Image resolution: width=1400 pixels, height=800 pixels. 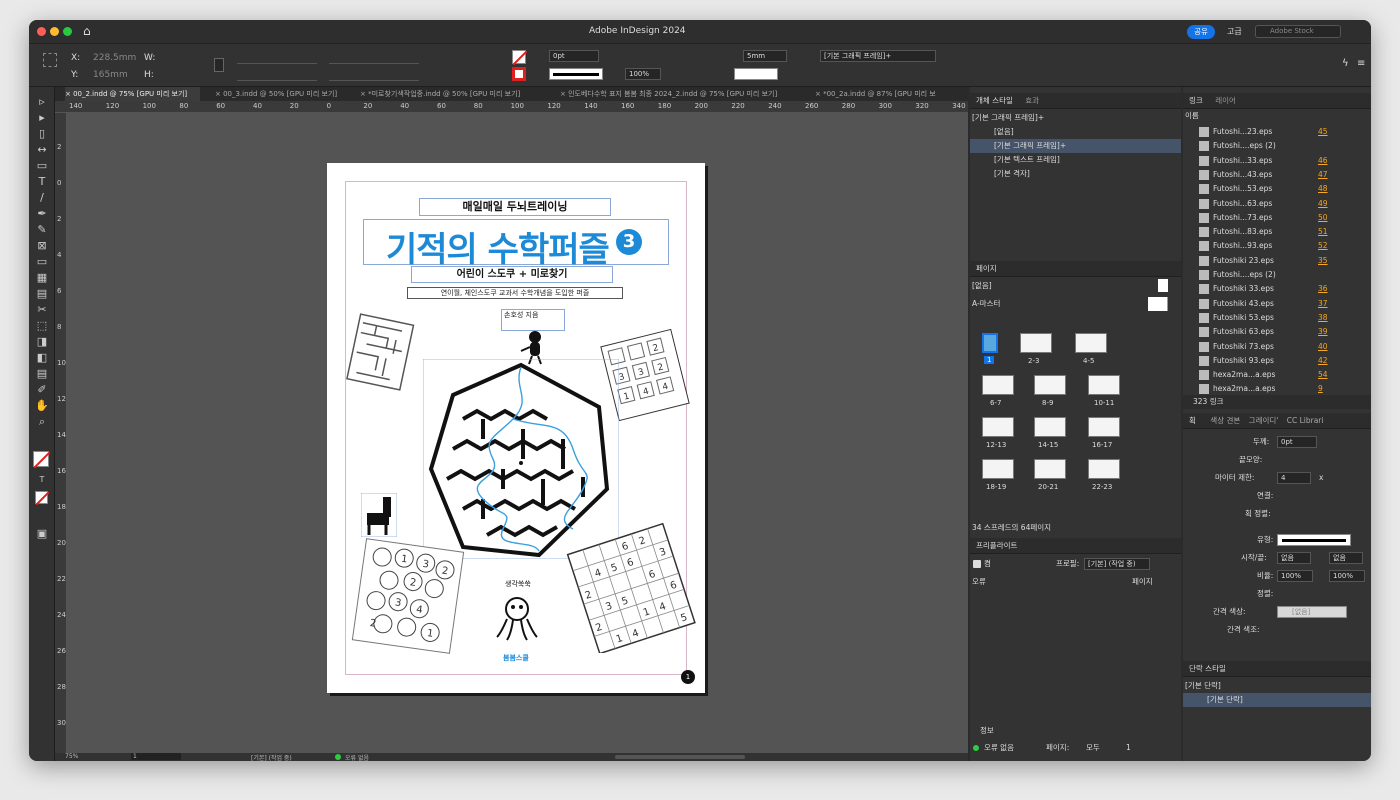 What do you see at coordinates (1323, 246) in the screenshot?
I see `link-page: 52` at bounding box center [1323, 246].